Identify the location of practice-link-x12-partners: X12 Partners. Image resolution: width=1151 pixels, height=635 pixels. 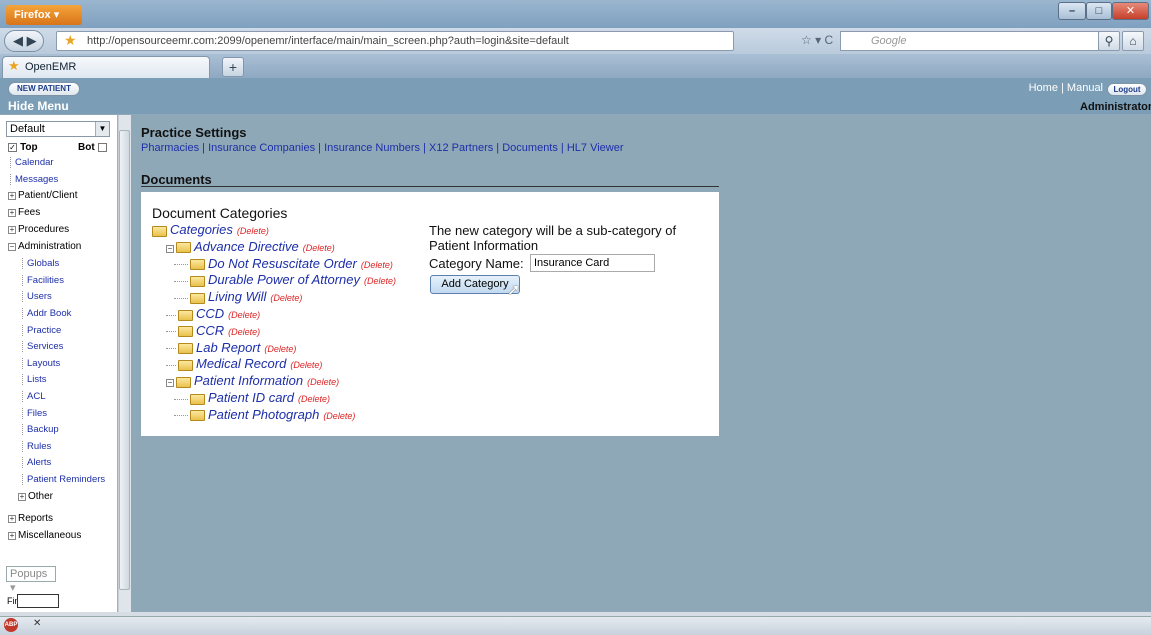
(461, 148).